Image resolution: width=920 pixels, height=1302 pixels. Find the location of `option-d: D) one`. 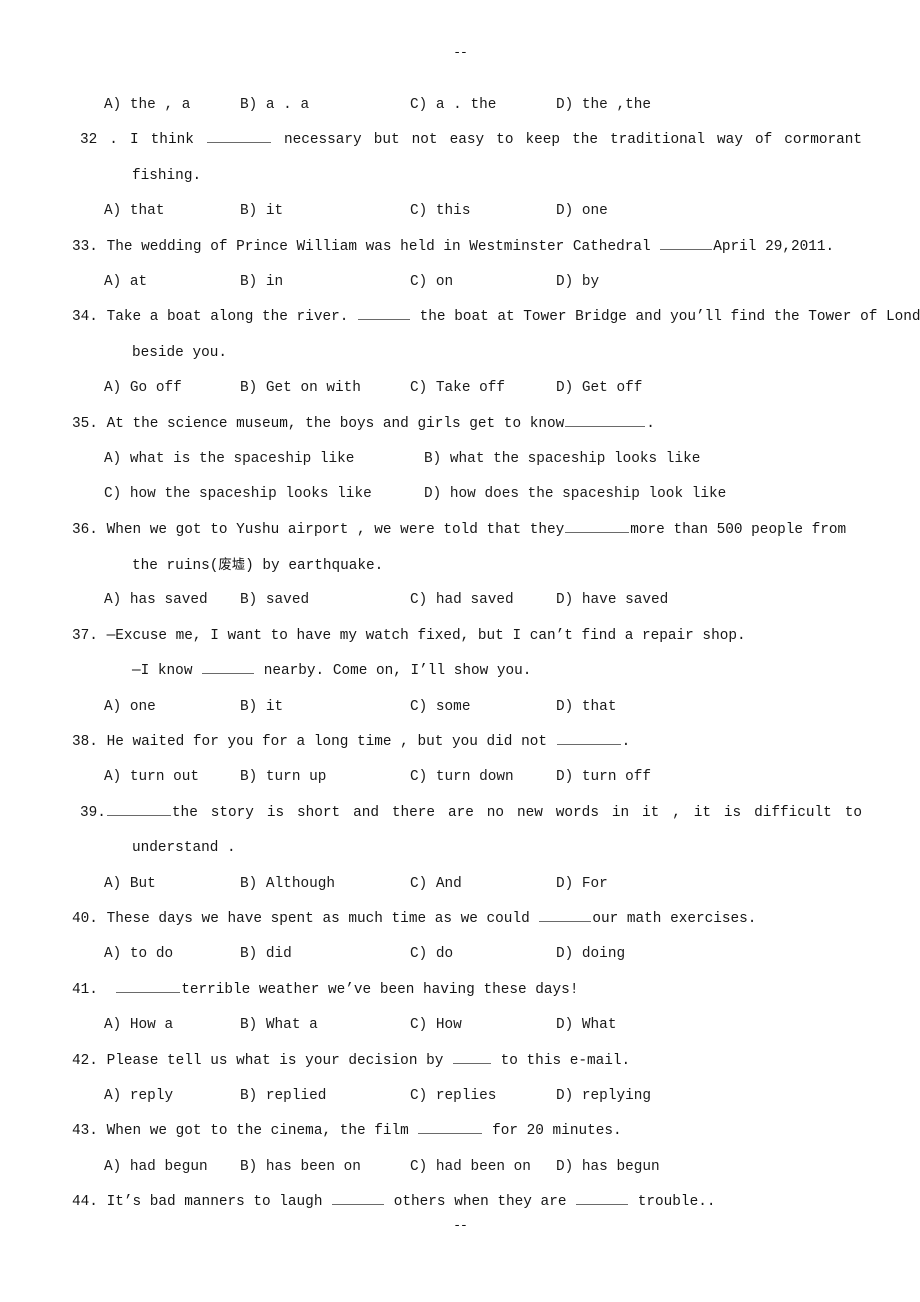

option-d: D) one is located at coordinates (582, 211).